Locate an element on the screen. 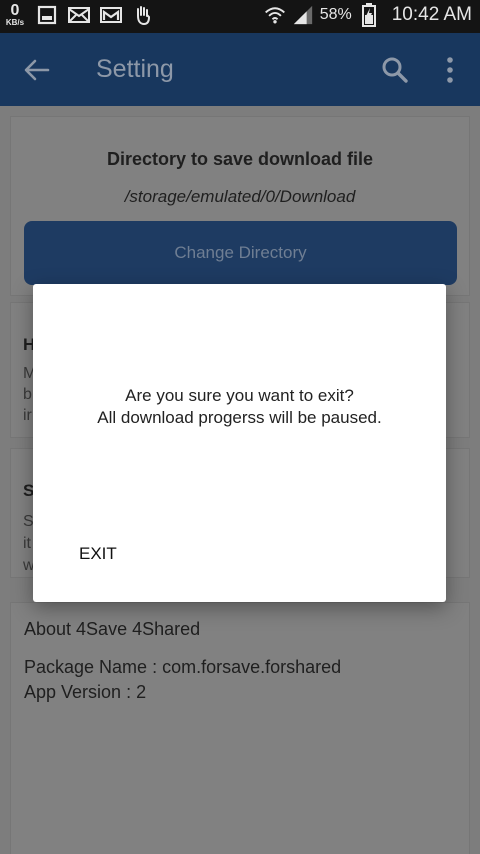  card-text-line: it is located at coordinates (27, 543).